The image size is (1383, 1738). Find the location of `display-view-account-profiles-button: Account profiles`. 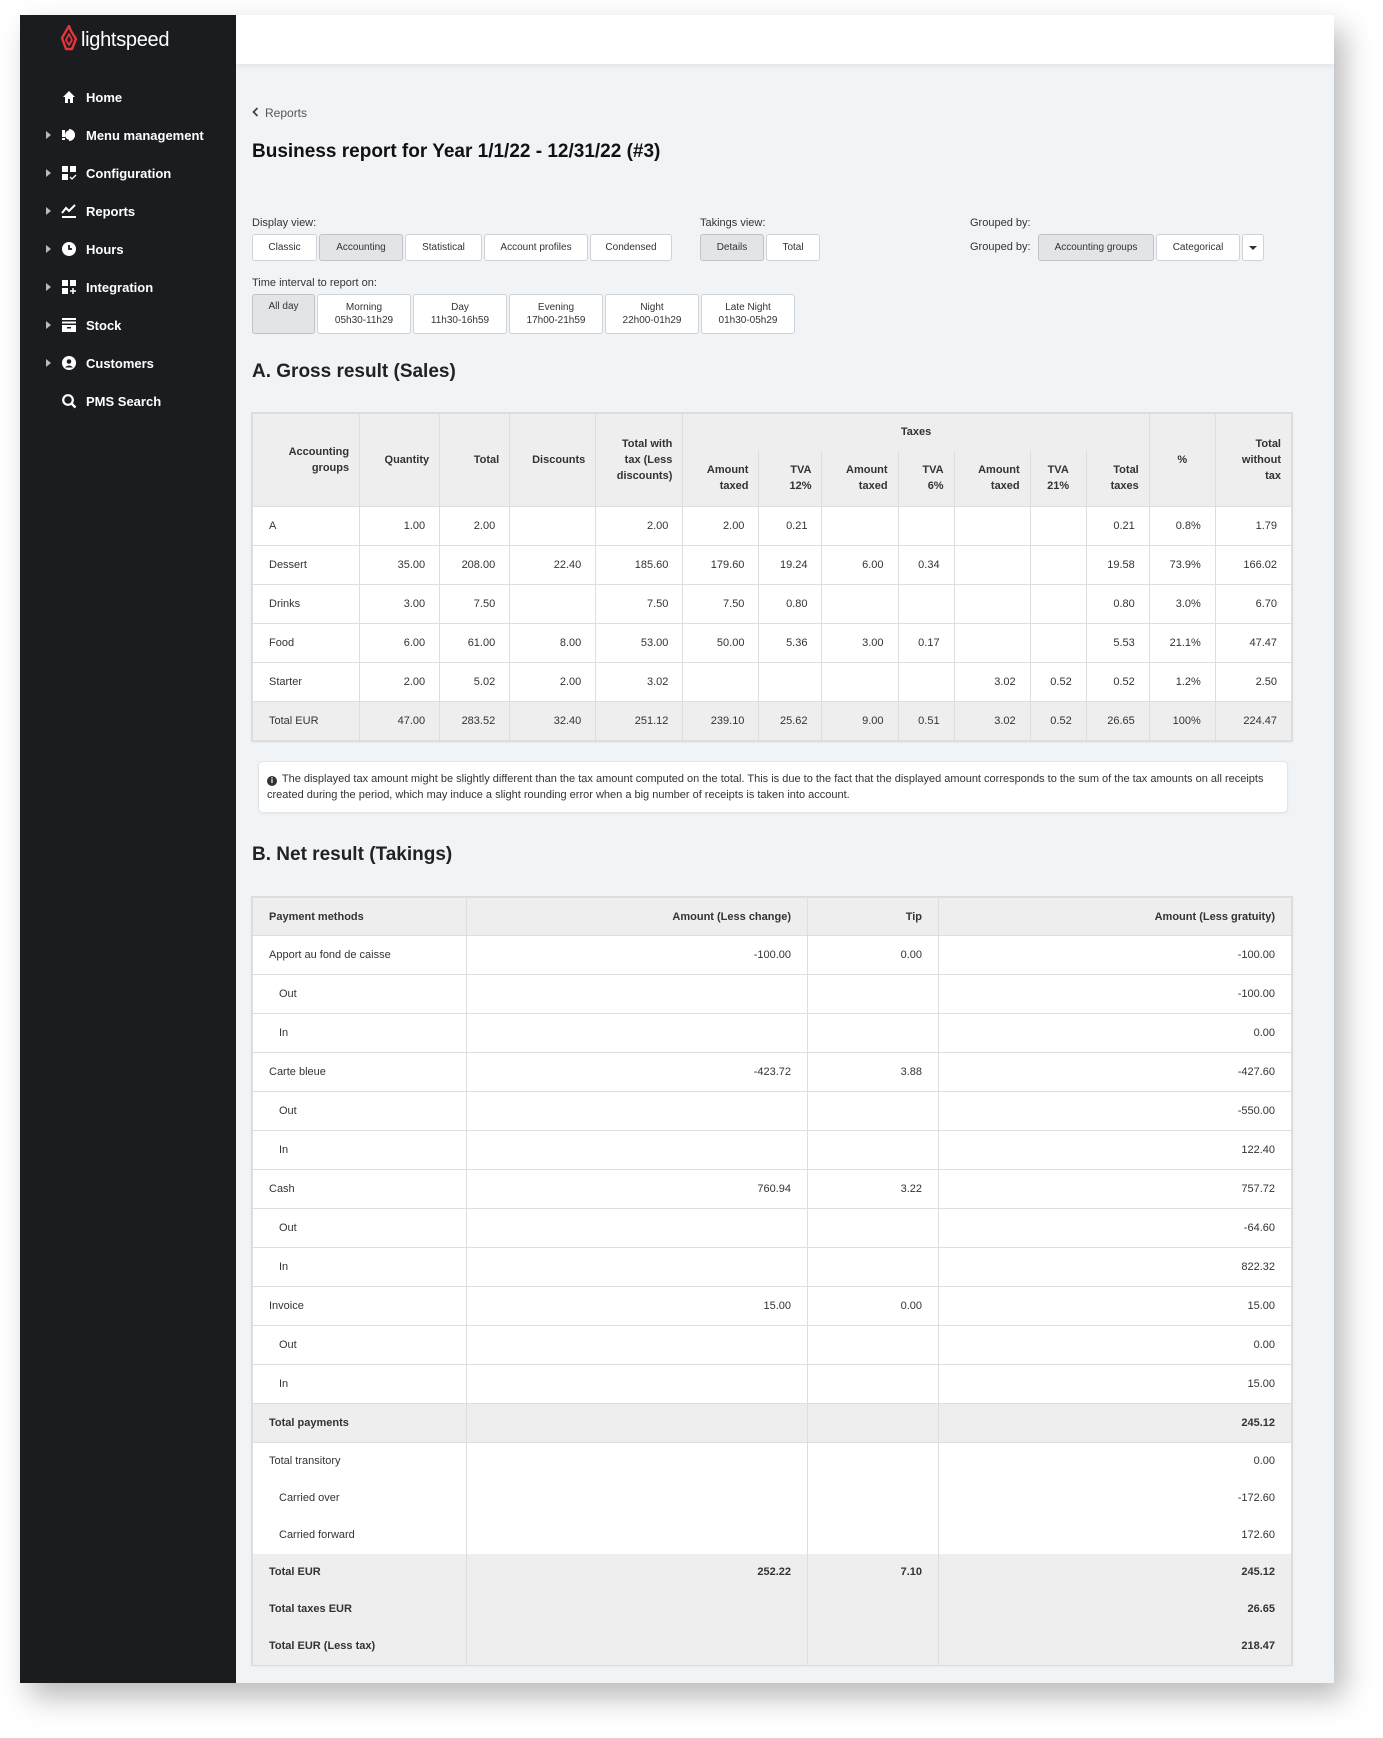

display-view-account-profiles-button: Account profiles is located at coordinates (536, 247).